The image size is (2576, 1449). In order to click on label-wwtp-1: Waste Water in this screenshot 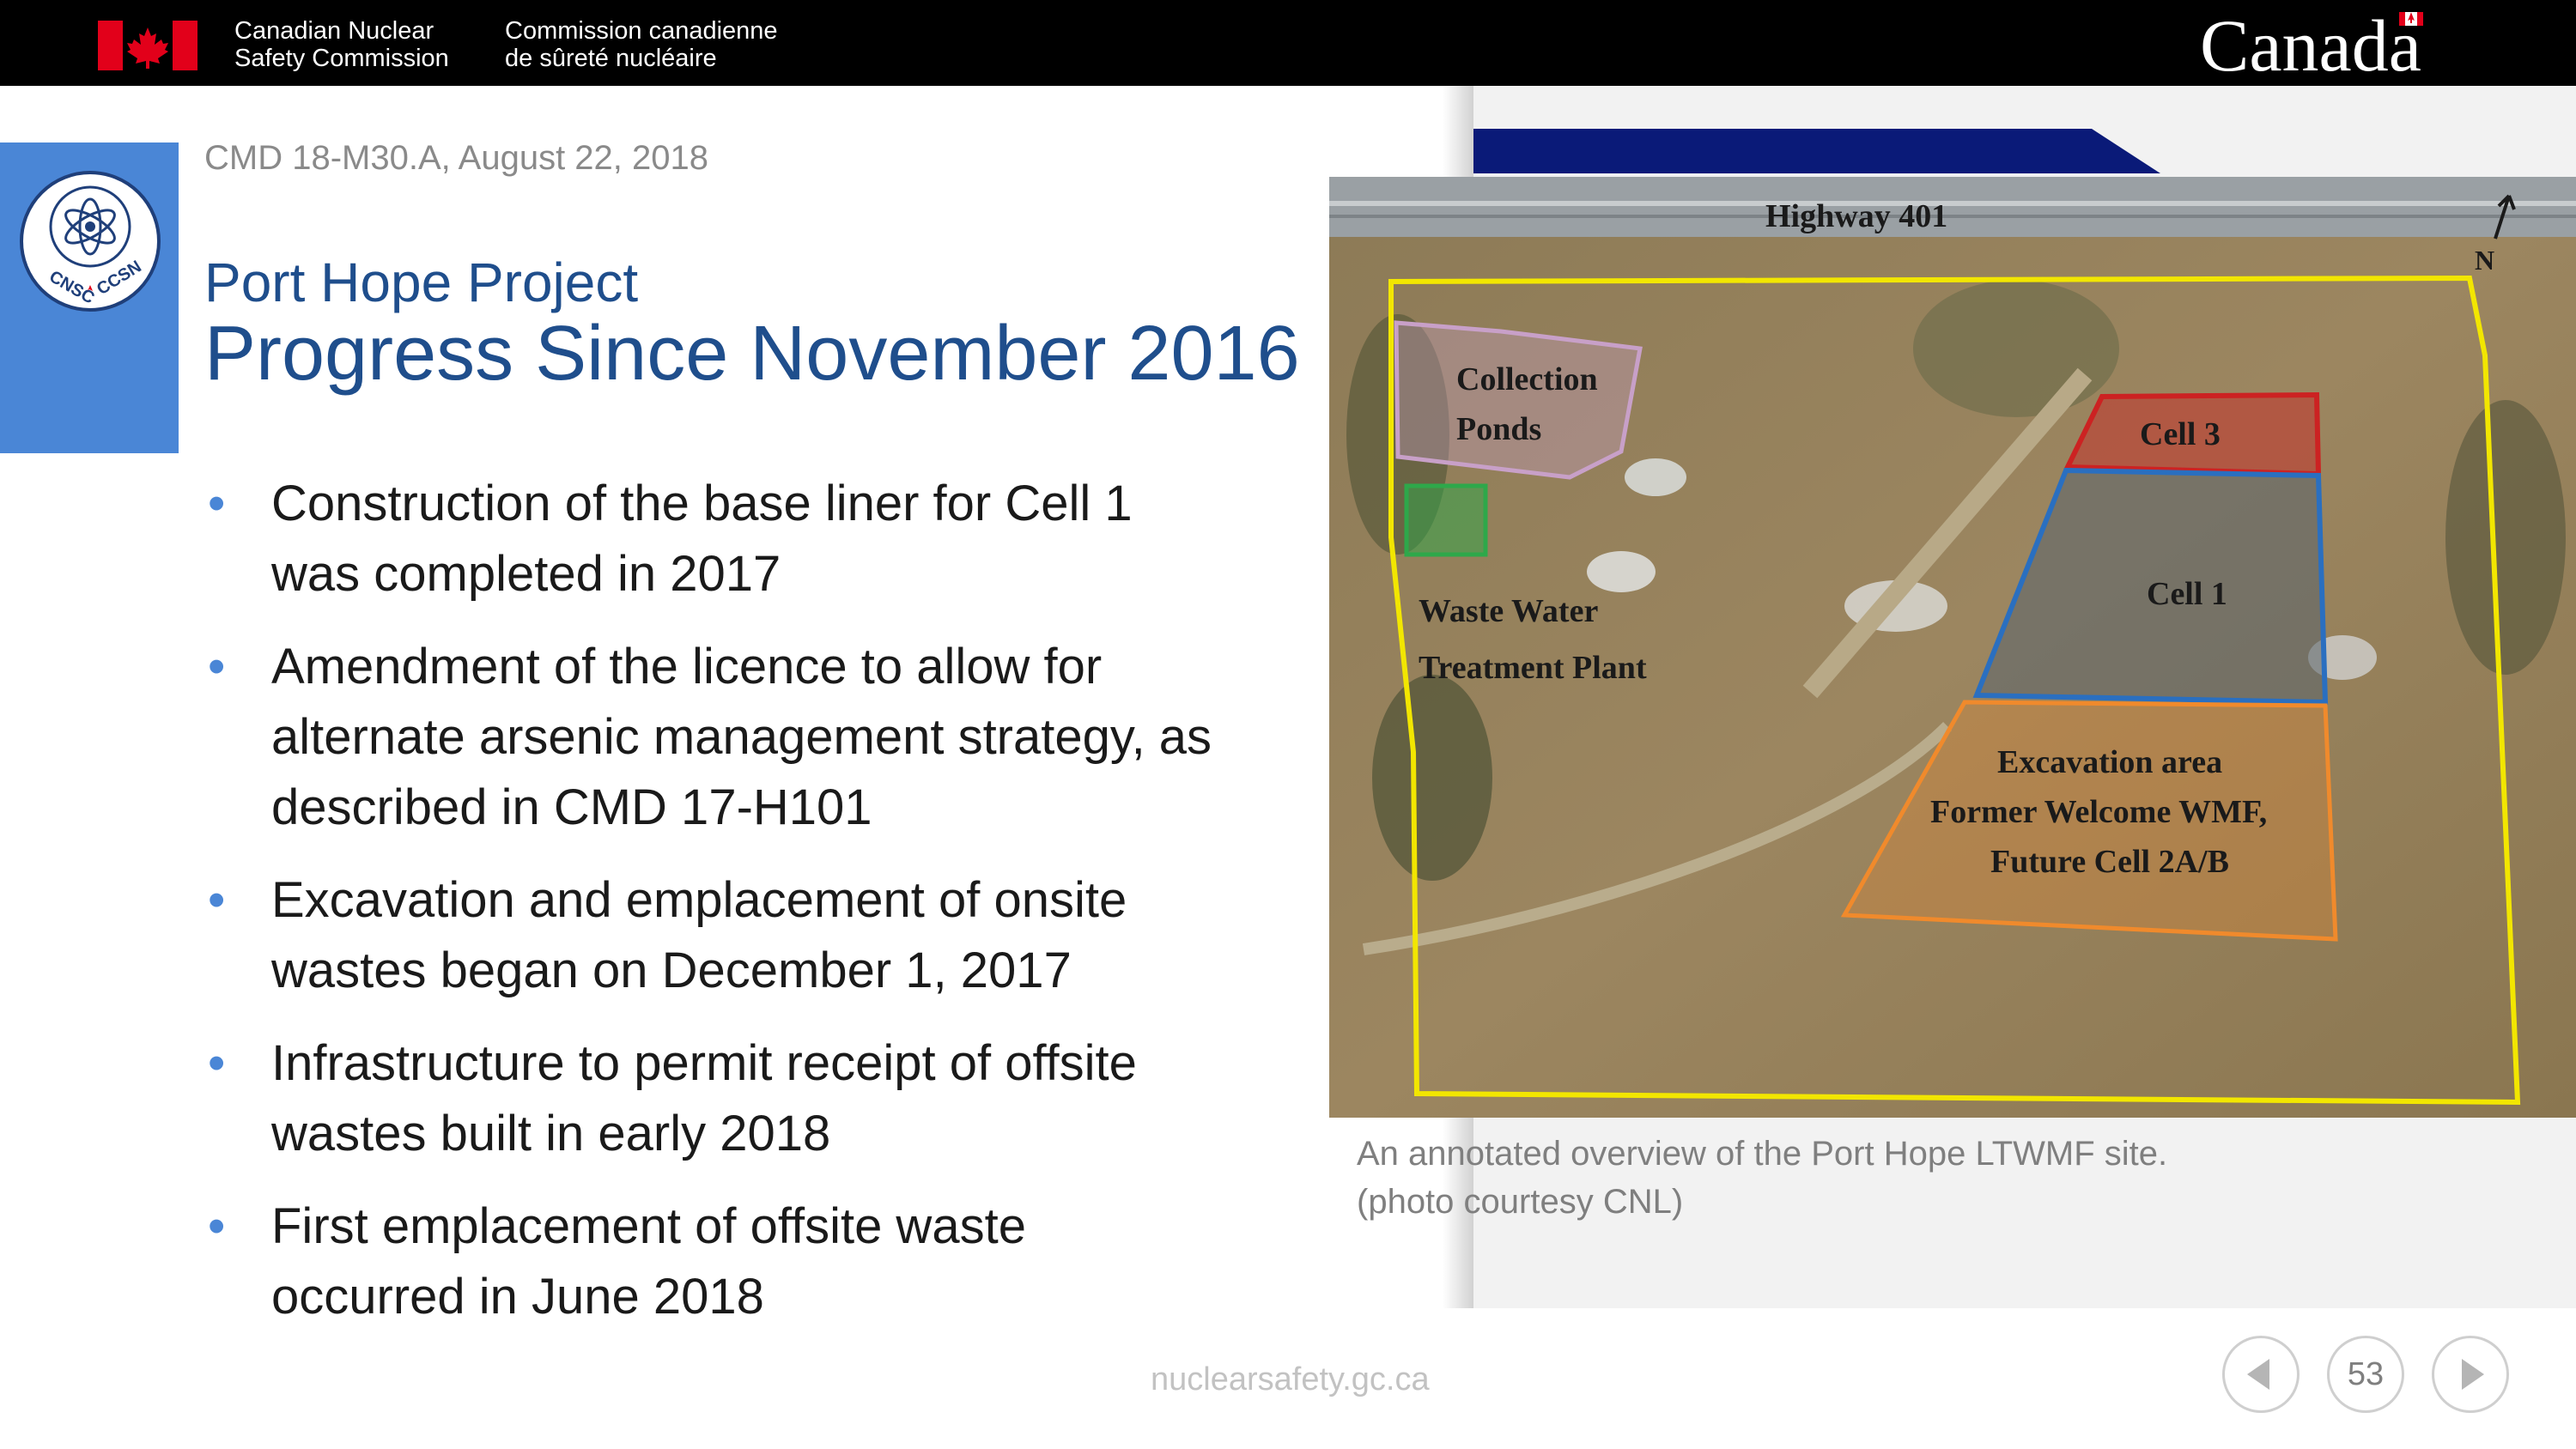, I will do `click(1508, 611)`.